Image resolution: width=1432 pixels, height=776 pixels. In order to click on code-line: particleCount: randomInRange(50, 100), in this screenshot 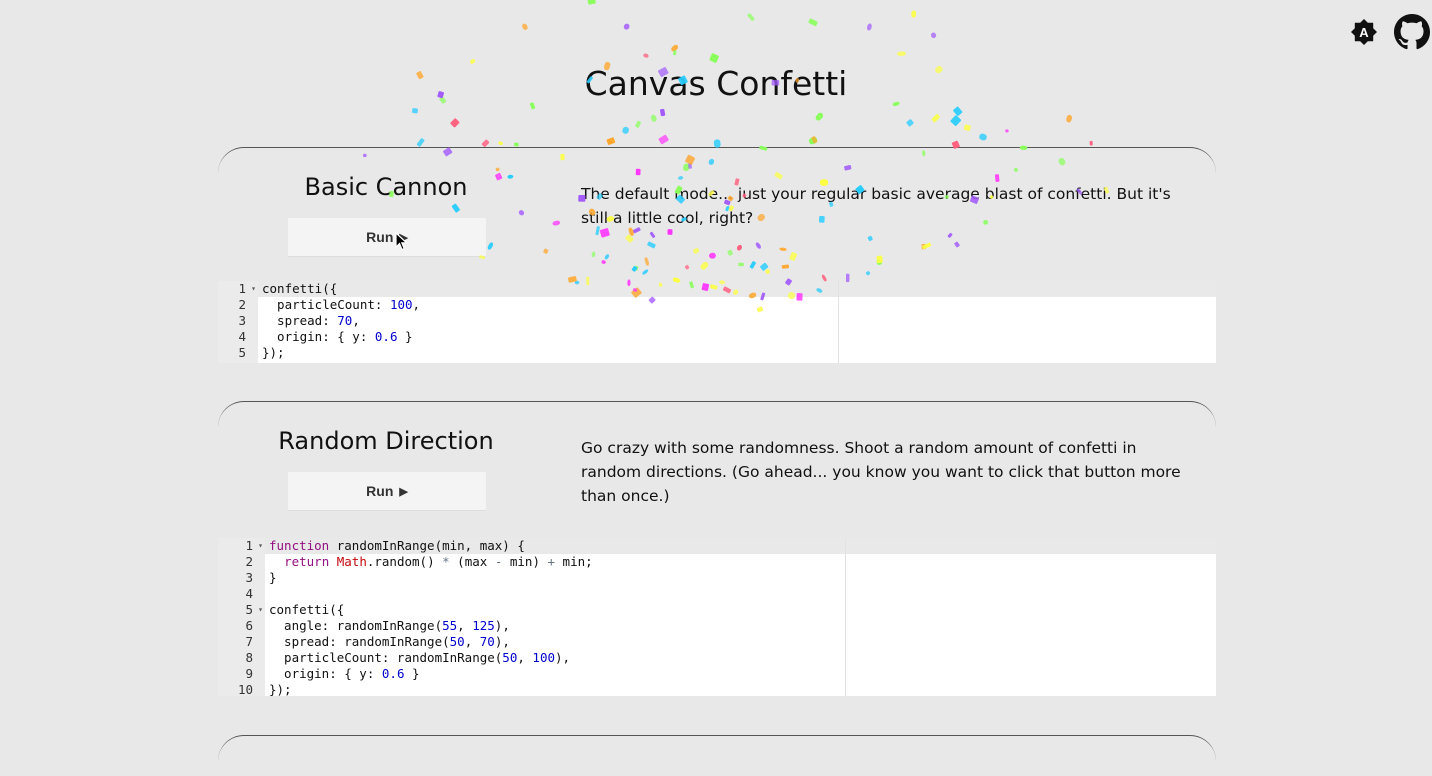, I will do `click(420, 657)`.